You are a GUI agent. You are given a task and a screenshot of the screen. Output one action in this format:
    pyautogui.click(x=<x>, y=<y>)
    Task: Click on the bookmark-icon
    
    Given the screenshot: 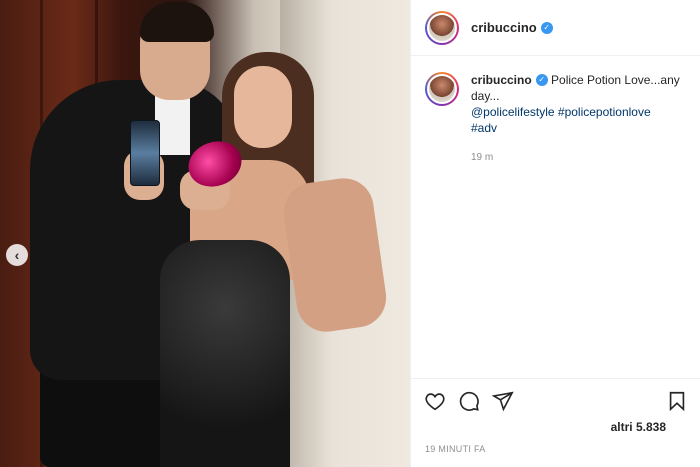 What is the action you would take?
    pyautogui.click(x=677, y=401)
    